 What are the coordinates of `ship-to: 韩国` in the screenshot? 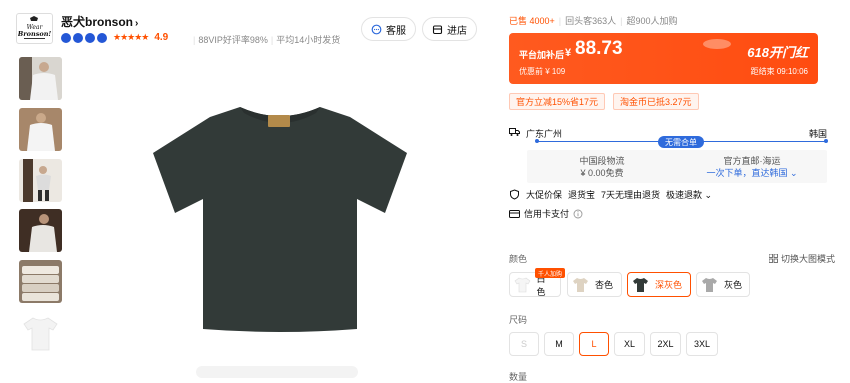 It's located at (817, 134).